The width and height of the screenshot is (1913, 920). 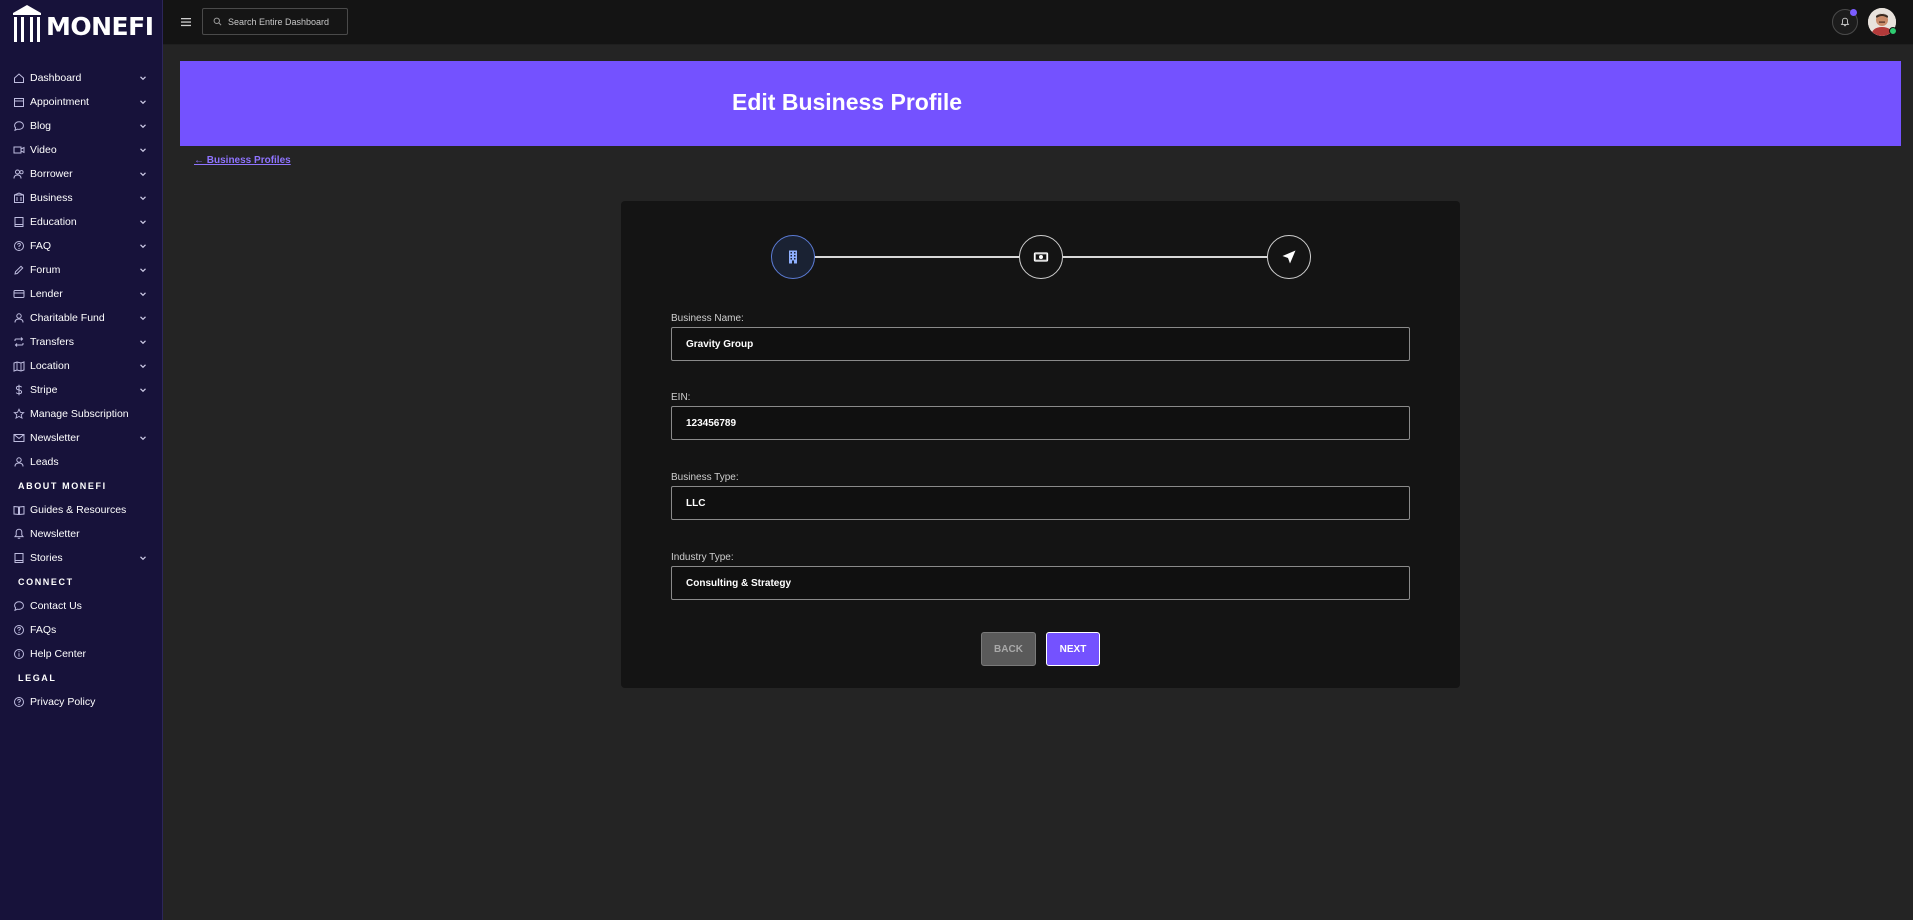 I want to click on sidebar-item-appointment: Appointment, so click(x=81, y=102).